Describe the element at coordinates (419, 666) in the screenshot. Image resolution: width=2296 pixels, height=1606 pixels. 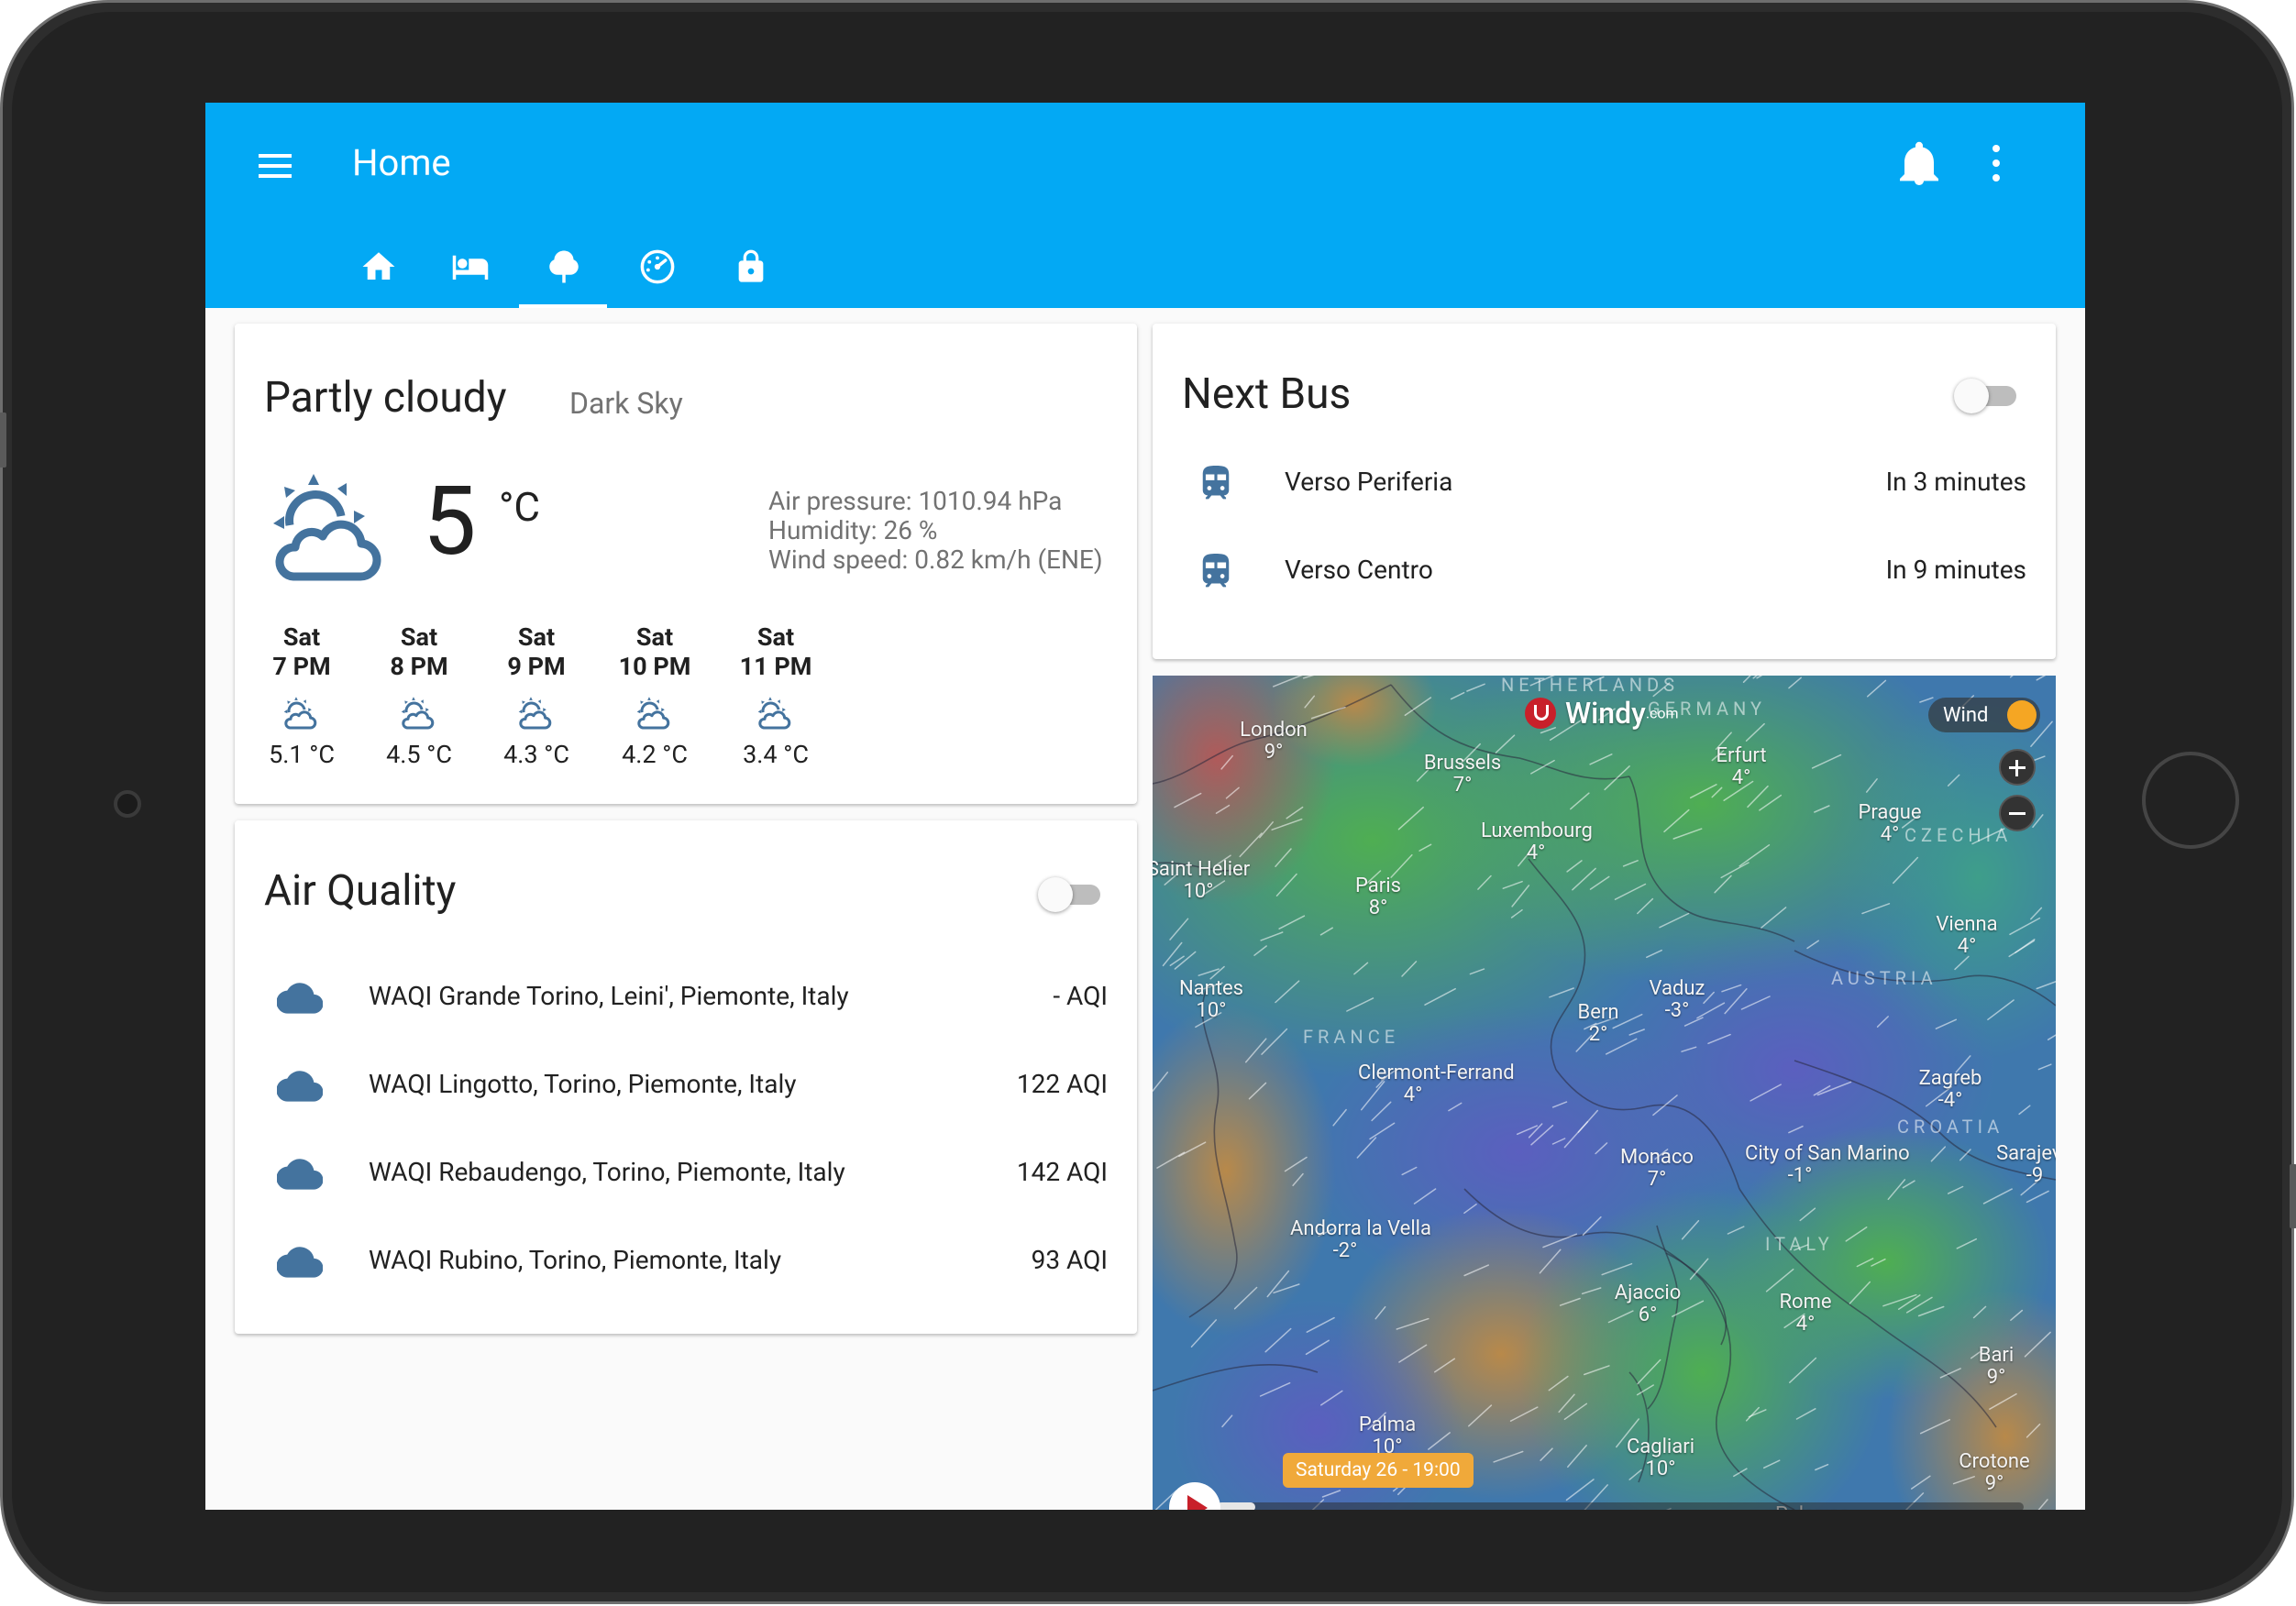
I see `forecast-time: 8 PM` at that location.